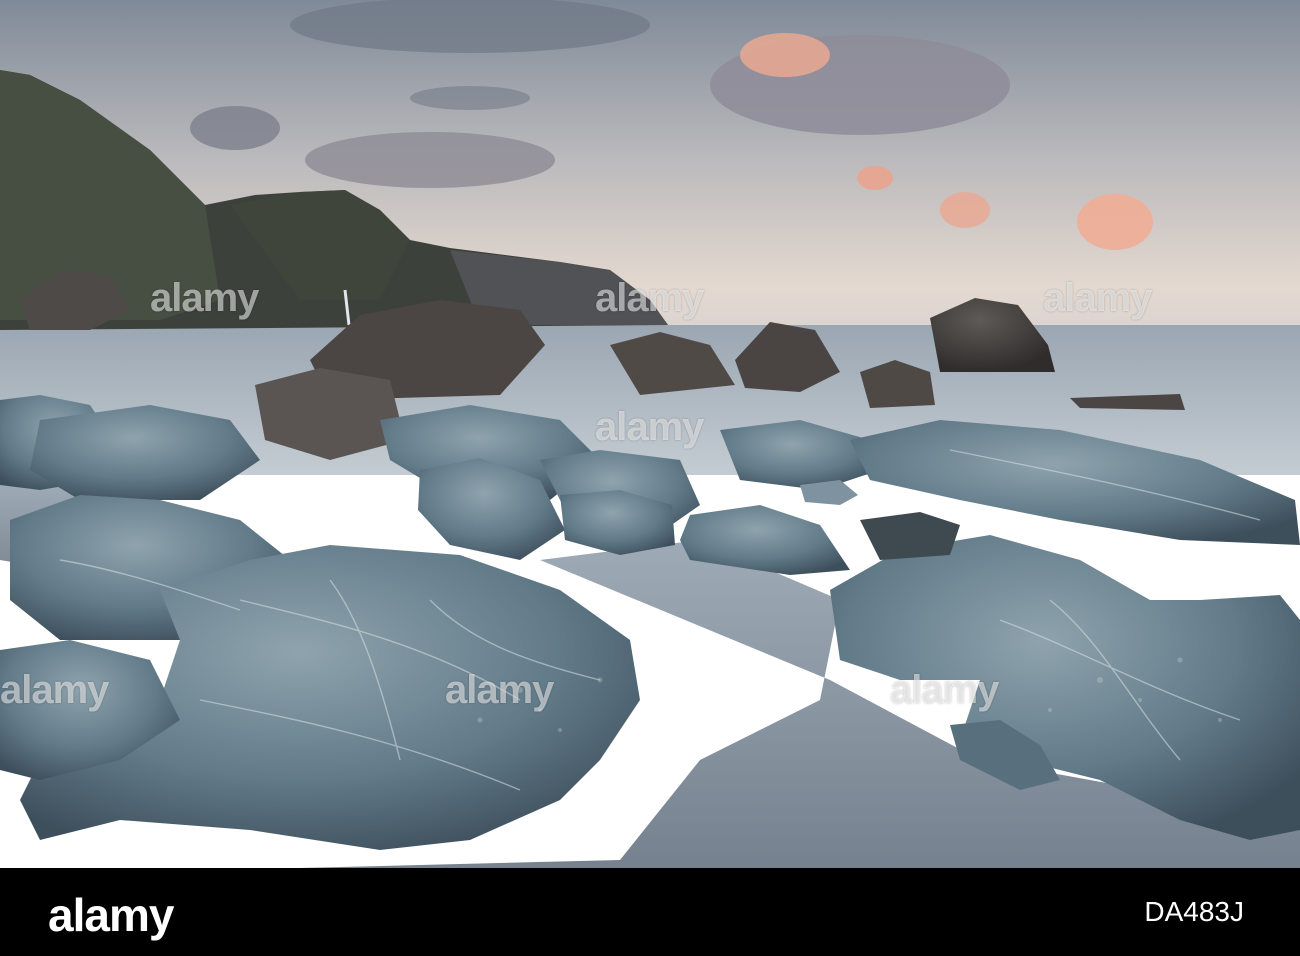 The height and width of the screenshot is (956, 1300). What do you see at coordinates (111, 915) in the screenshot?
I see `alamy-logo: alamy` at bounding box center [111, 915].